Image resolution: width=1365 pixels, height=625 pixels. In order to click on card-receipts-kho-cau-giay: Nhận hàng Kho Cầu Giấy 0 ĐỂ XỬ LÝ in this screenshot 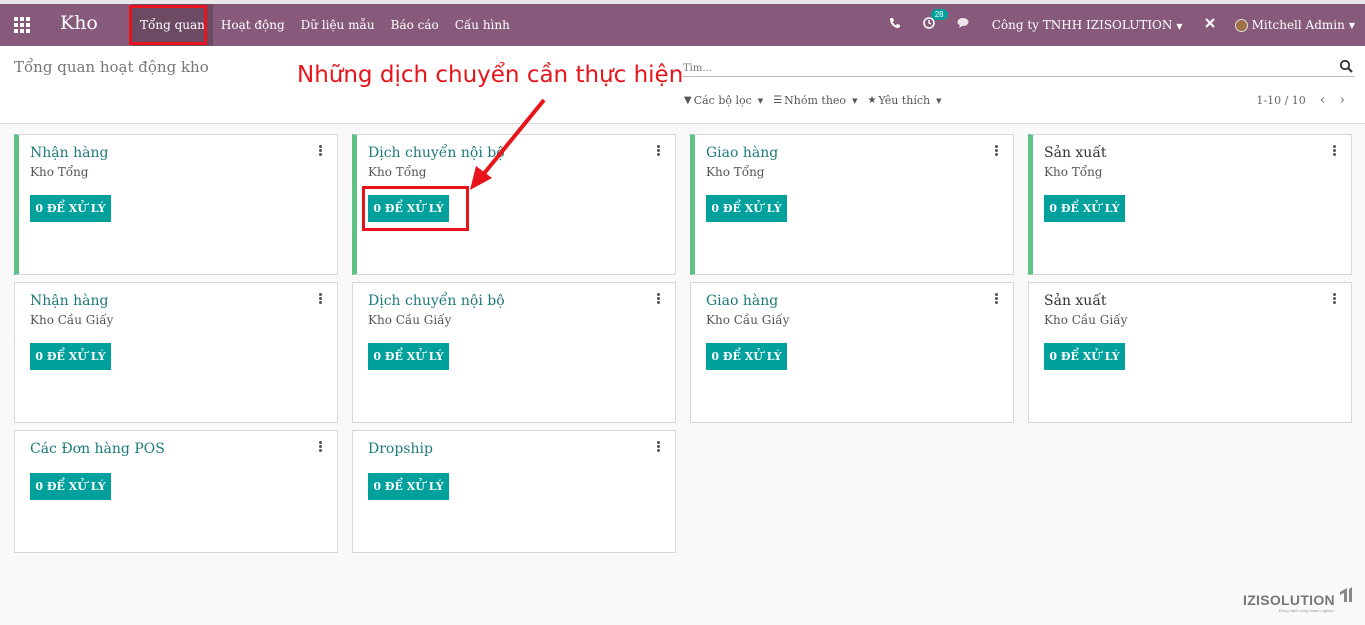, I will do `click(176, 352)`.